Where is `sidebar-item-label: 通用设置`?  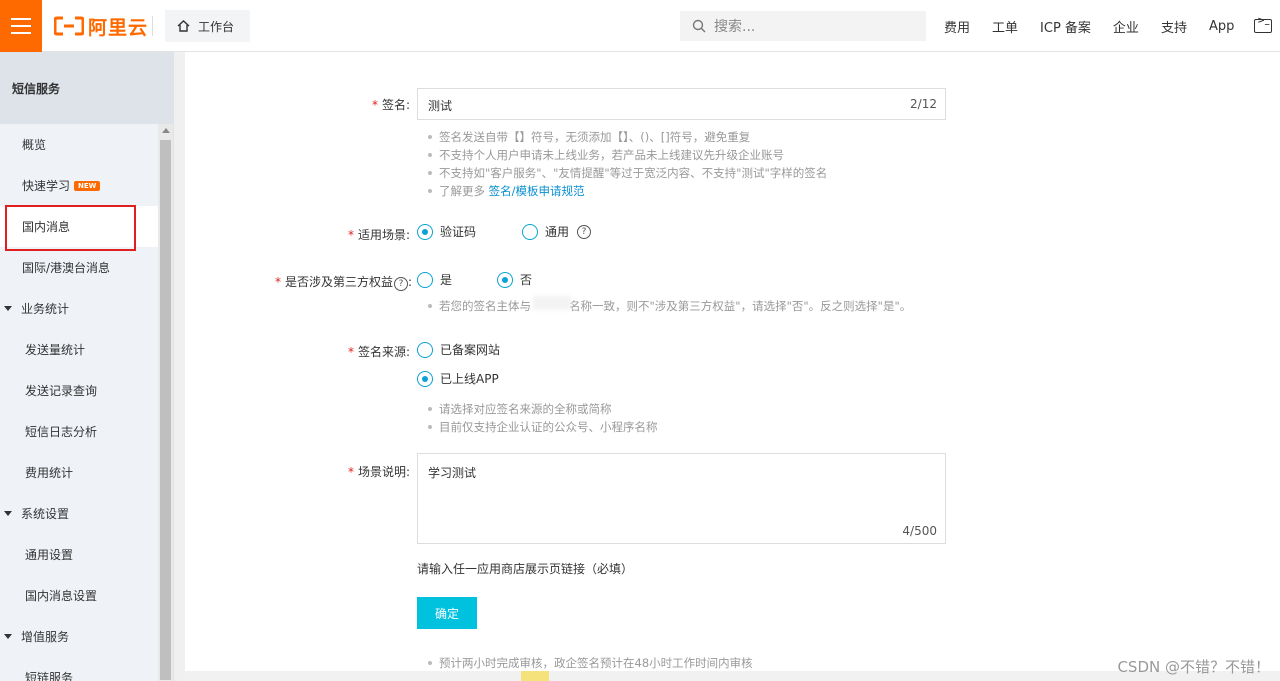
sidebar-item-label: 通用设置 is located at coordinates (49, 555).